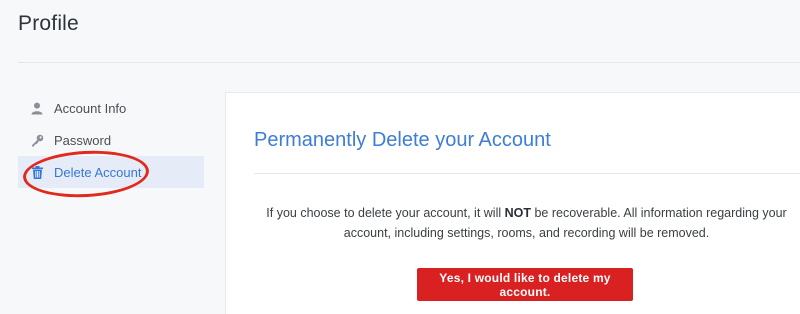 This screenshot has width=800, height=314. I want to click on confirm-delete-account-button: Yes, I would like to delete my account., so click(525, 284).